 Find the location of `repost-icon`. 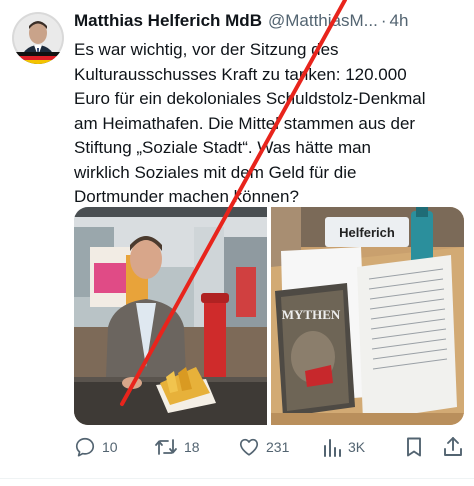

repost-icon is located at coordinates (166, 447).